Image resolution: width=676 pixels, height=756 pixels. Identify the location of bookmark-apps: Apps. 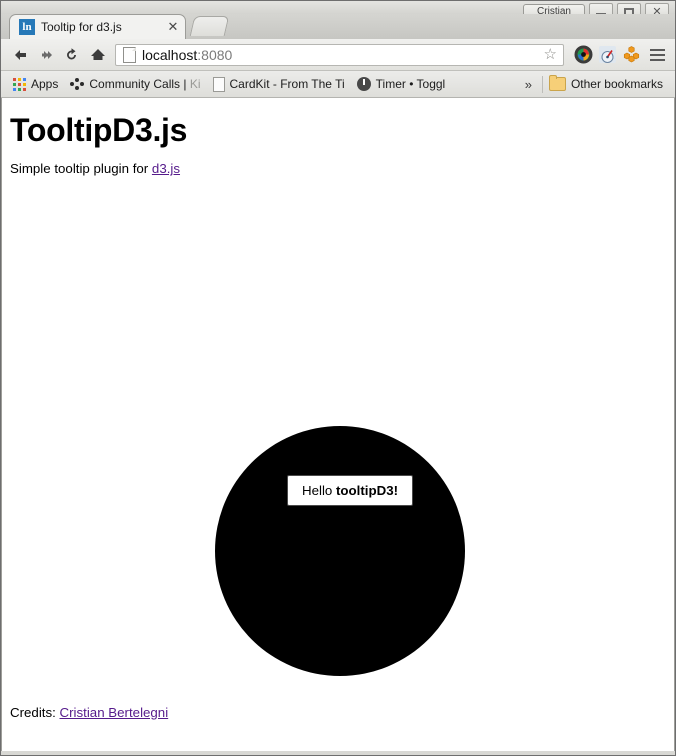
(35, 84).